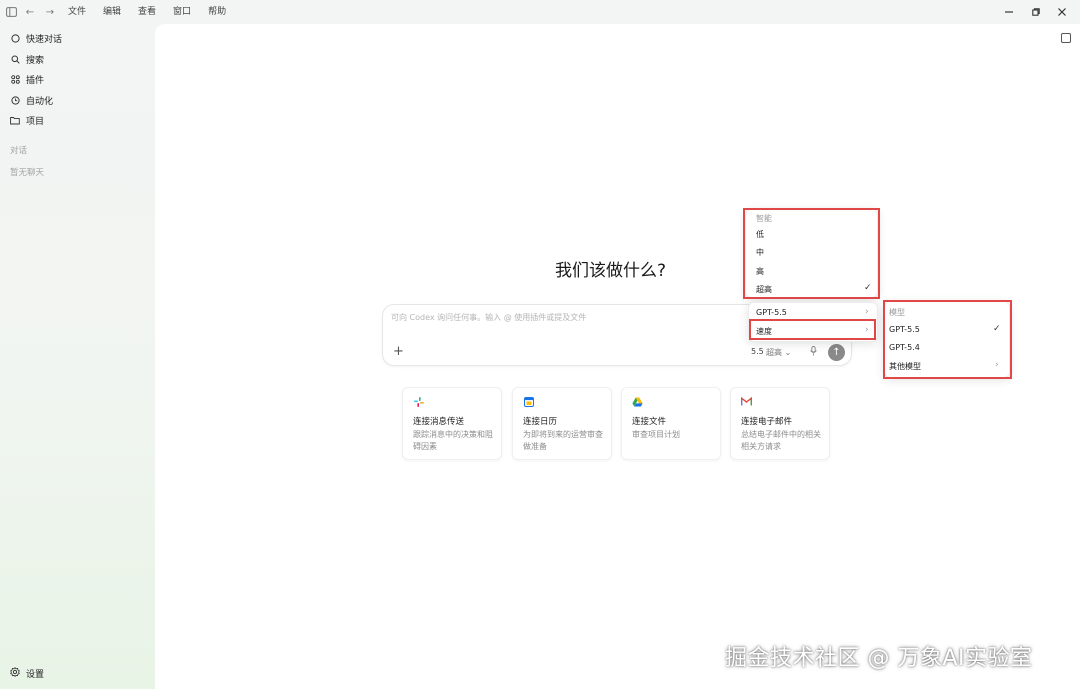 The image size is (1080, 689). What do you see at coordinates (746, 401) in the screenshot?
I see `gmail-icon` at bounding box center [746, 401].